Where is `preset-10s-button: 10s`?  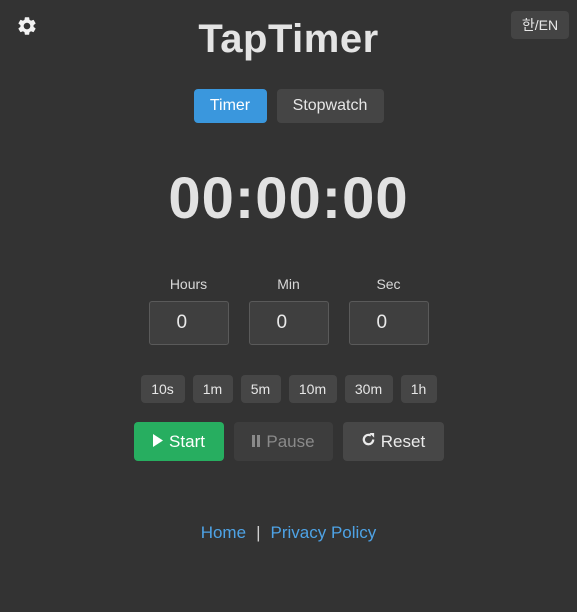 preset-10s-button: 10s is located at coordinates (162, 389).